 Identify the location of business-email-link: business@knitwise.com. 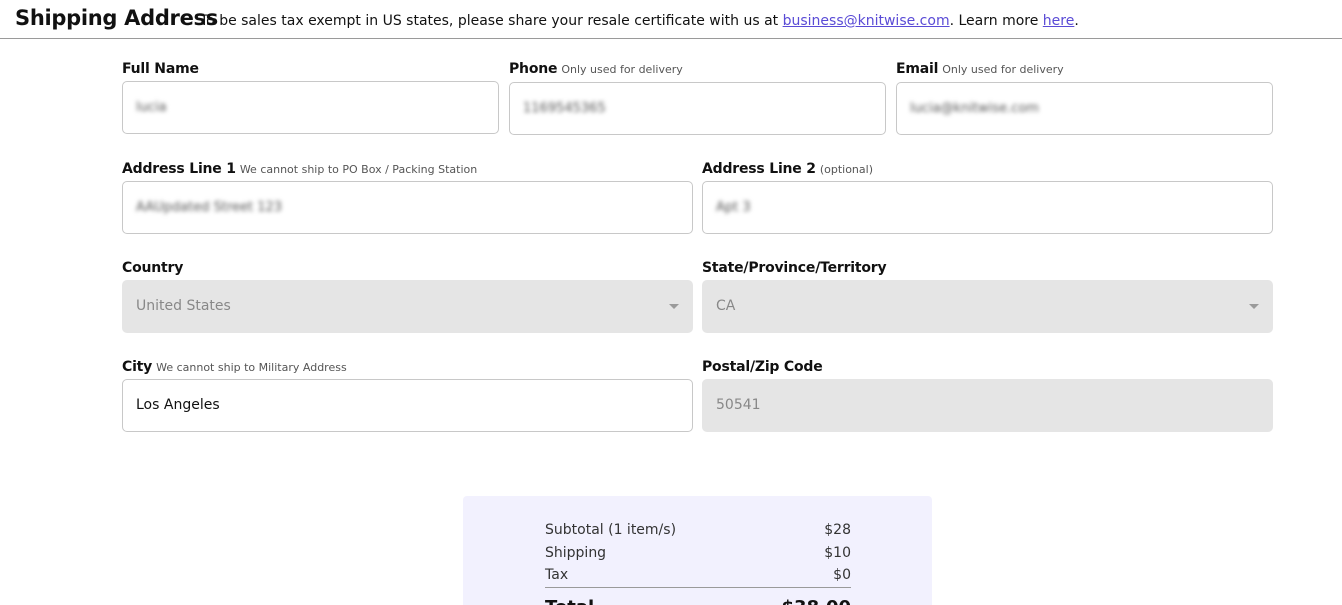
(866, 21).